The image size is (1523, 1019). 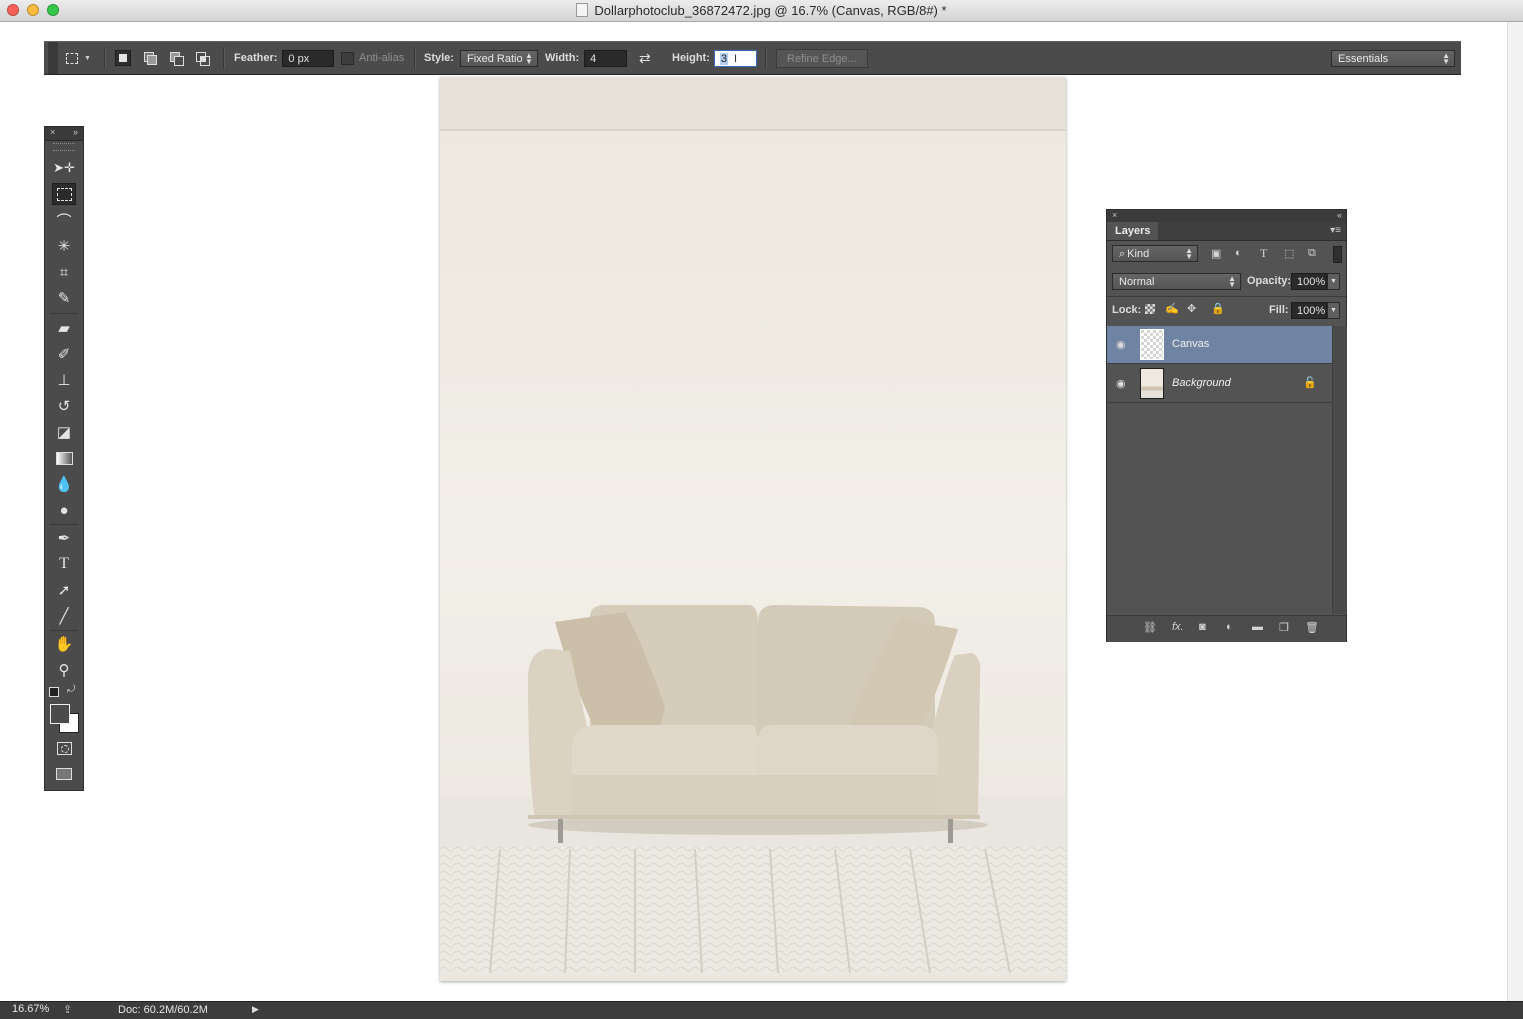 I want to click on trash-icon: 🗑, so click(x=1312, y=627).